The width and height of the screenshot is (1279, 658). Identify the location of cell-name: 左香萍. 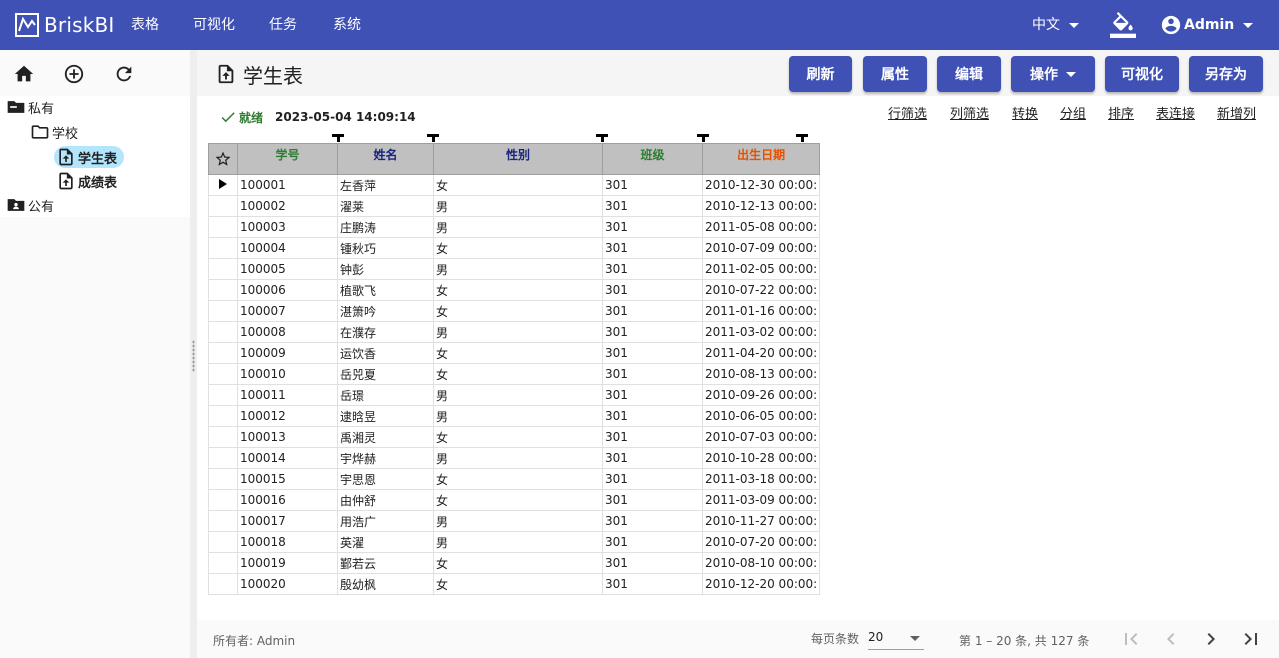
(385, 185).